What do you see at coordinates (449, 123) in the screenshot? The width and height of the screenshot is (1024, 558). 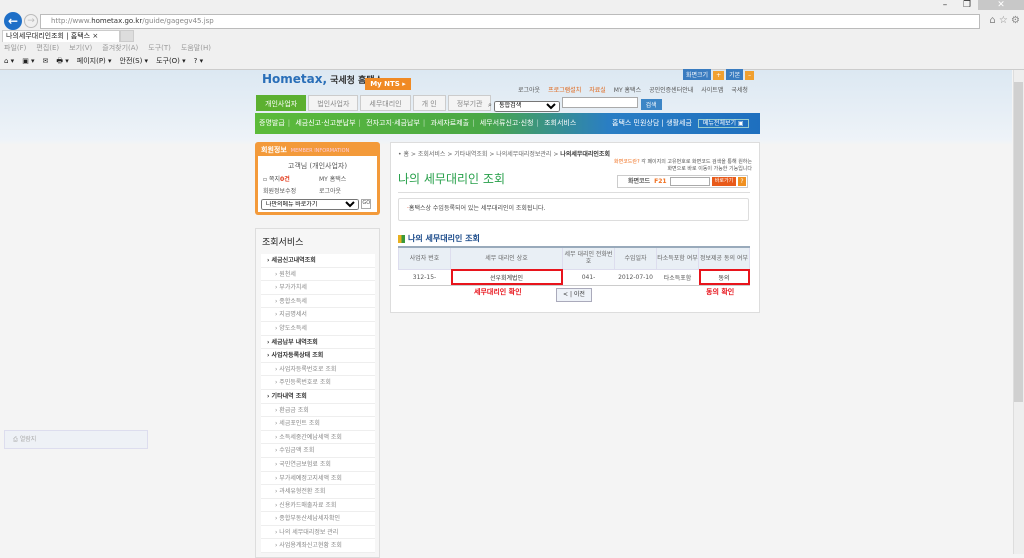 I see `nav-tax-data: 과세자료제출` at bounding box center [449, 123].